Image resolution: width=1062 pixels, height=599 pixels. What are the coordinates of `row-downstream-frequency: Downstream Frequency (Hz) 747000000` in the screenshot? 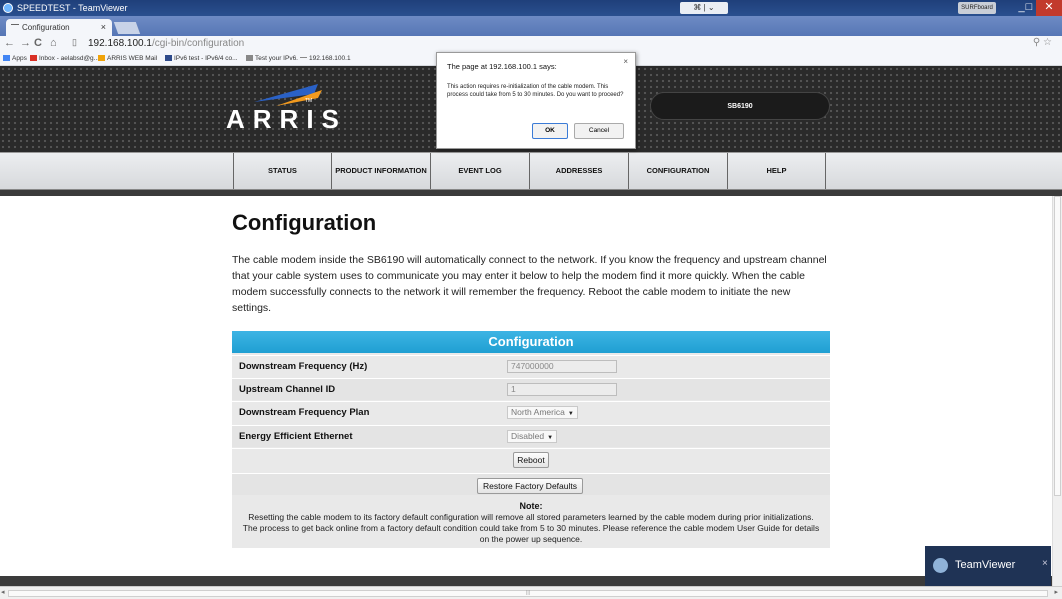 It's located at (531, 366).